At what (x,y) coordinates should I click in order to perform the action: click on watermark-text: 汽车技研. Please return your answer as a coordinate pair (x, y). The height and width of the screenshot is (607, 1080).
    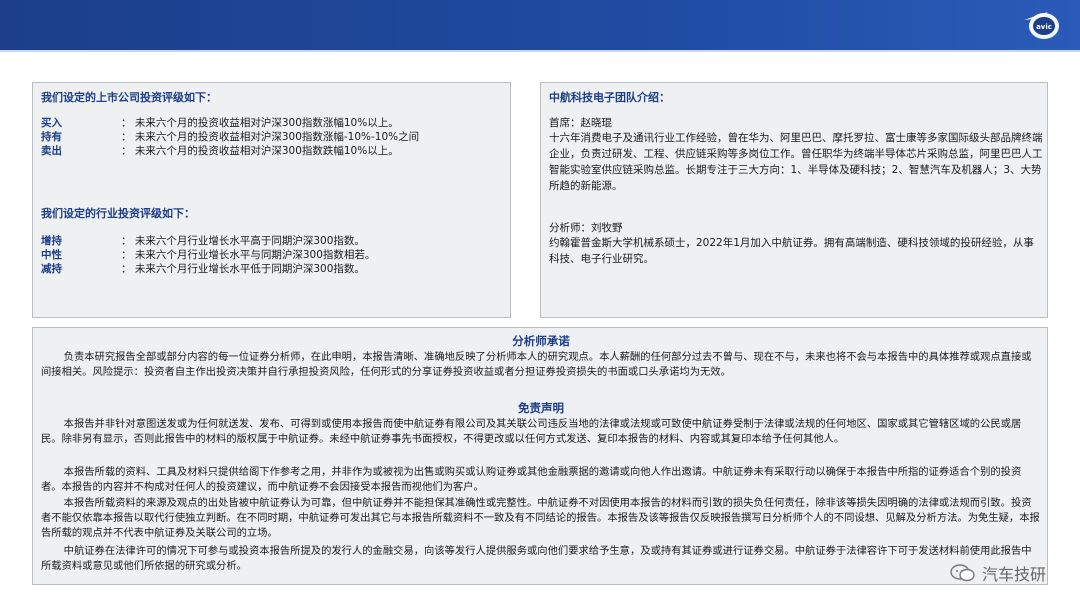
    Looking at the image, I should click on (1013, 574).